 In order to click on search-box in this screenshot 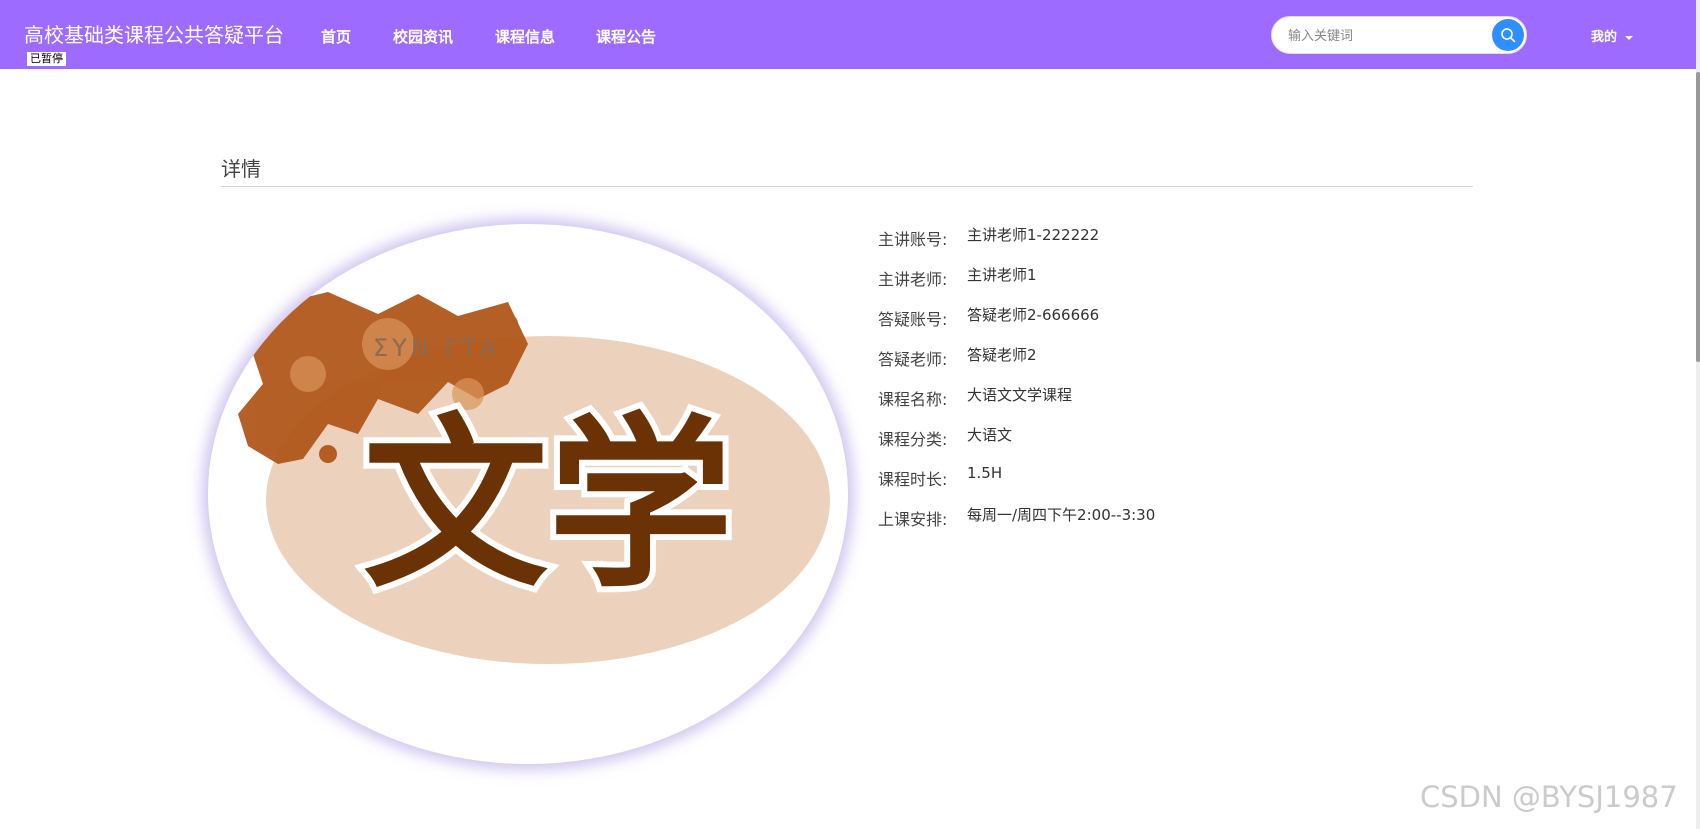, I will do `click(1399, 35)`.